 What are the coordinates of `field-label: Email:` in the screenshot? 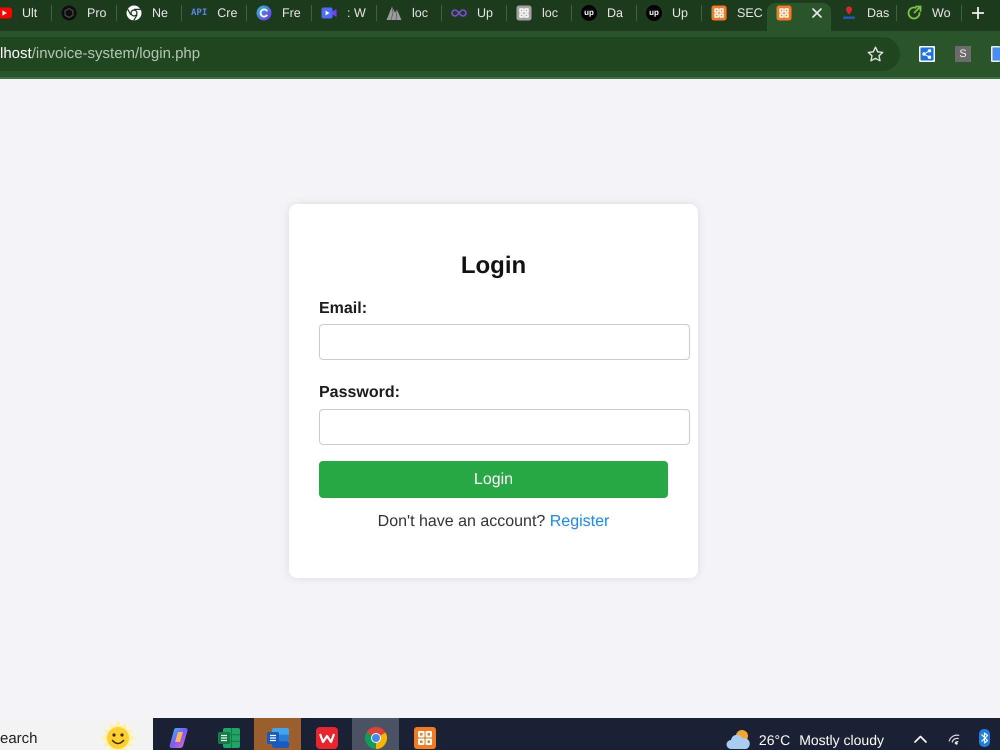 It's located at (343, 309).